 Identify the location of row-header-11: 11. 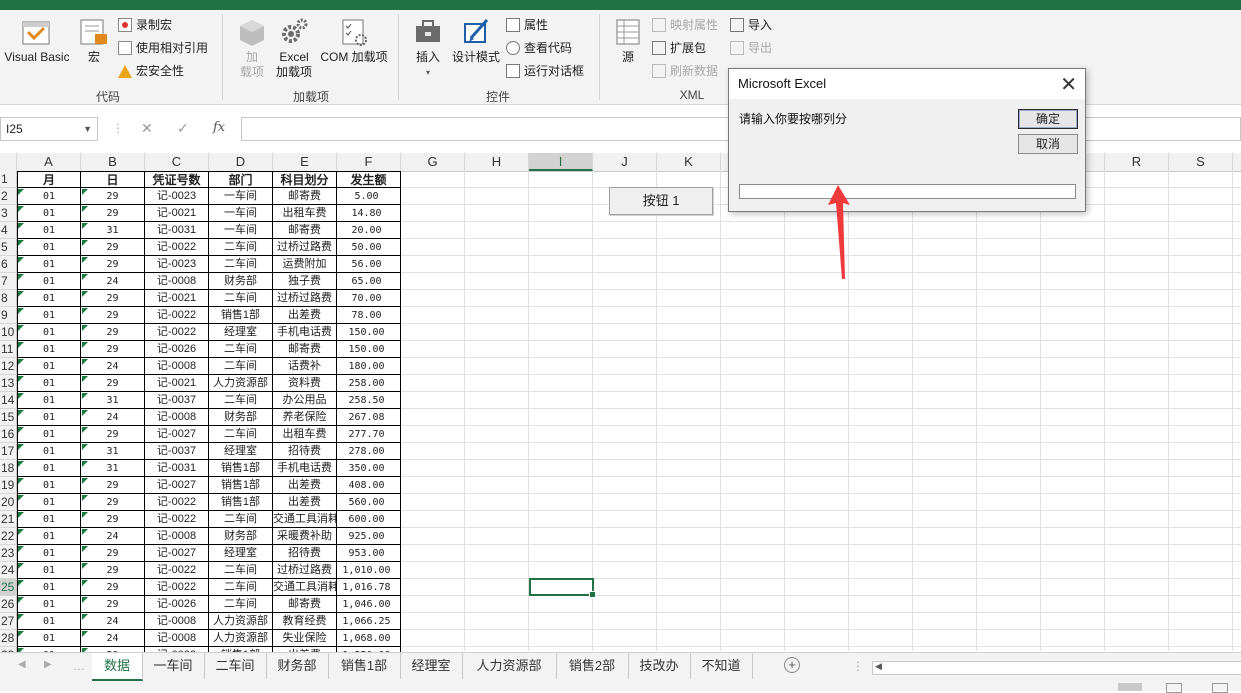
(8, 349).